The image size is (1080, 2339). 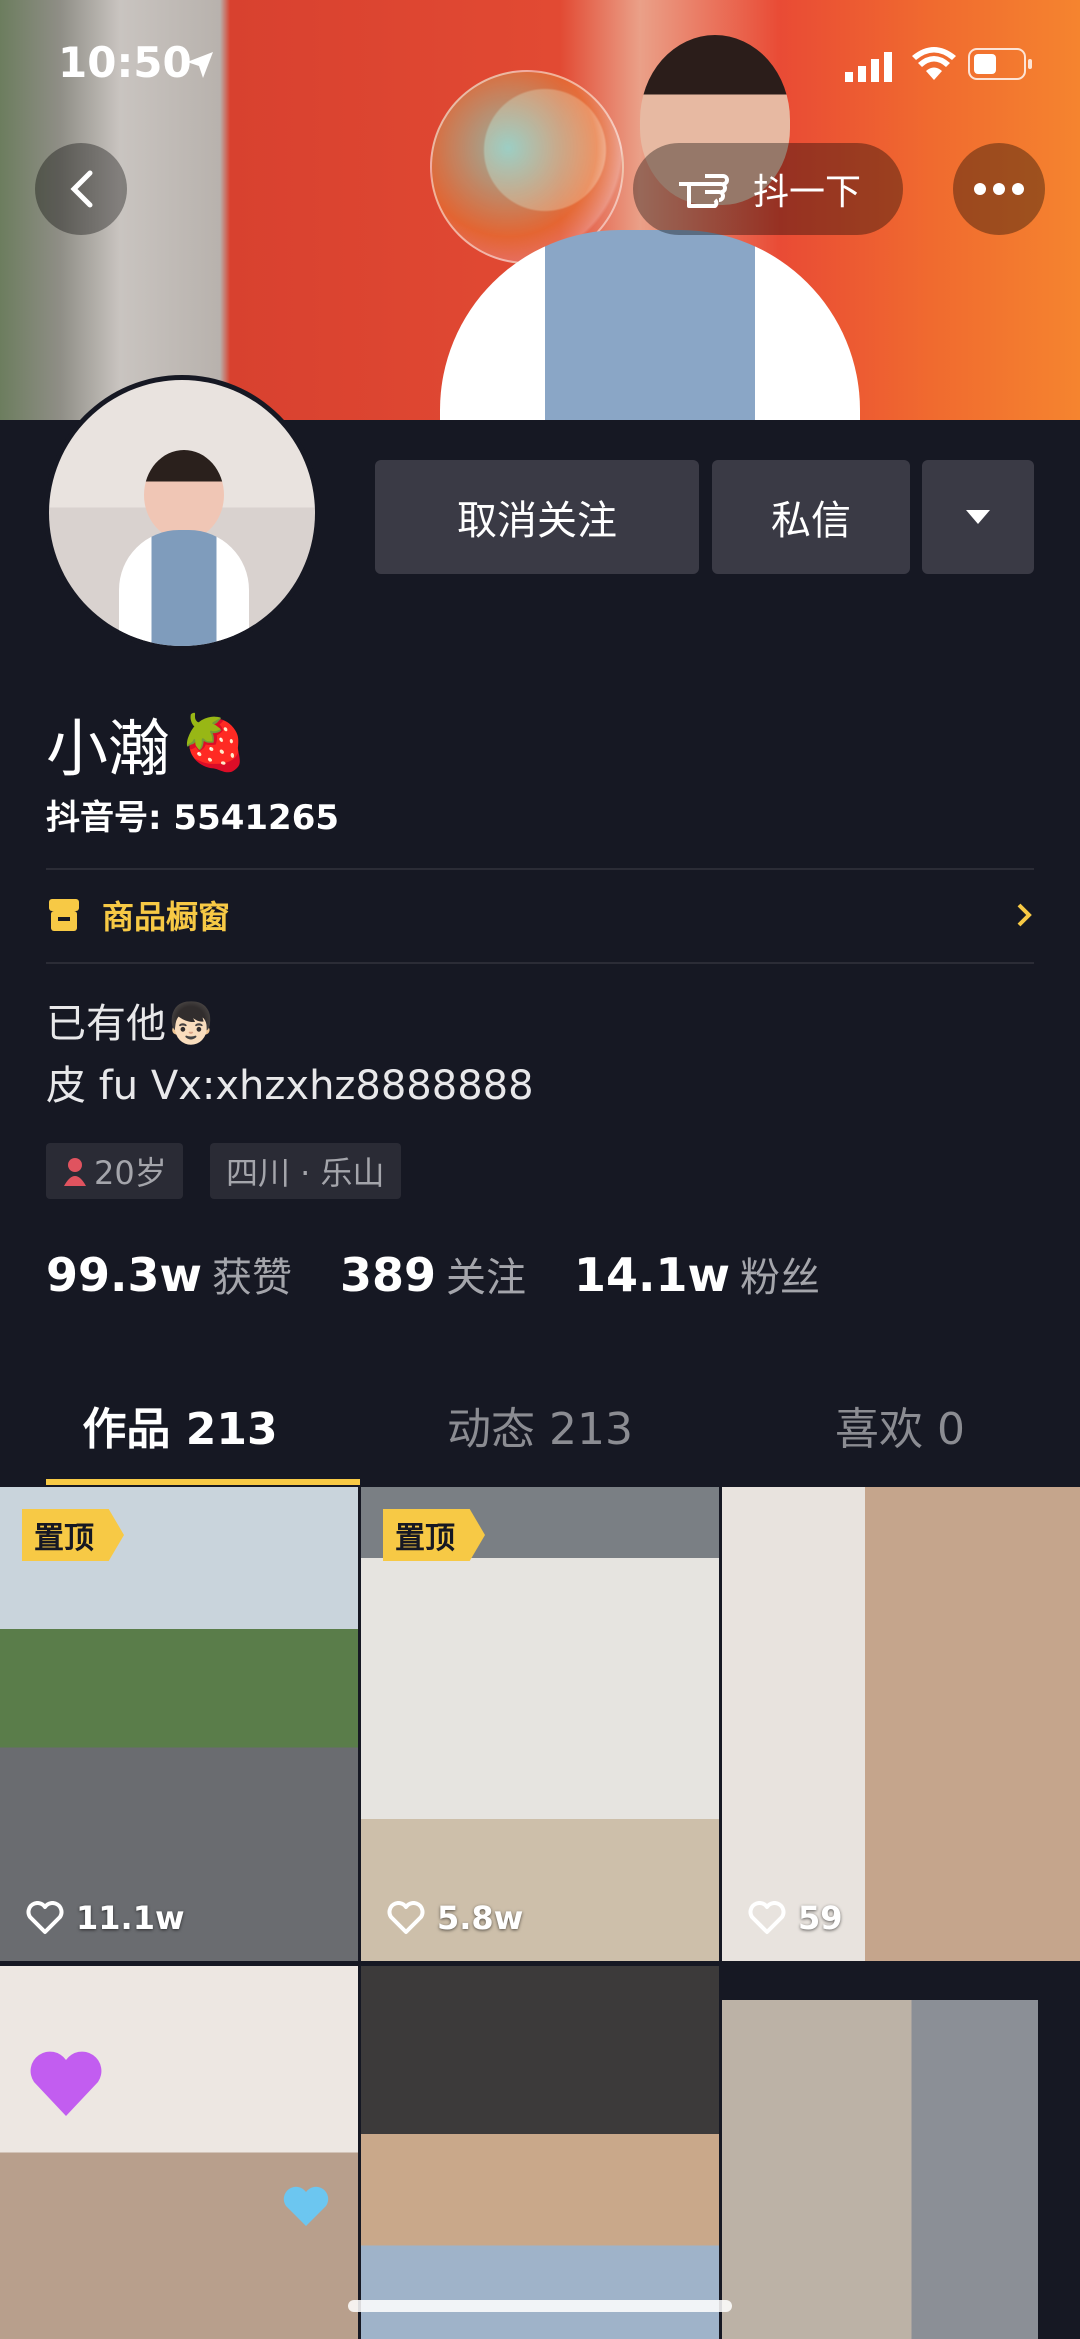 I want to click on video-likes-count: 11.1w, so click(x=130, y=1918).